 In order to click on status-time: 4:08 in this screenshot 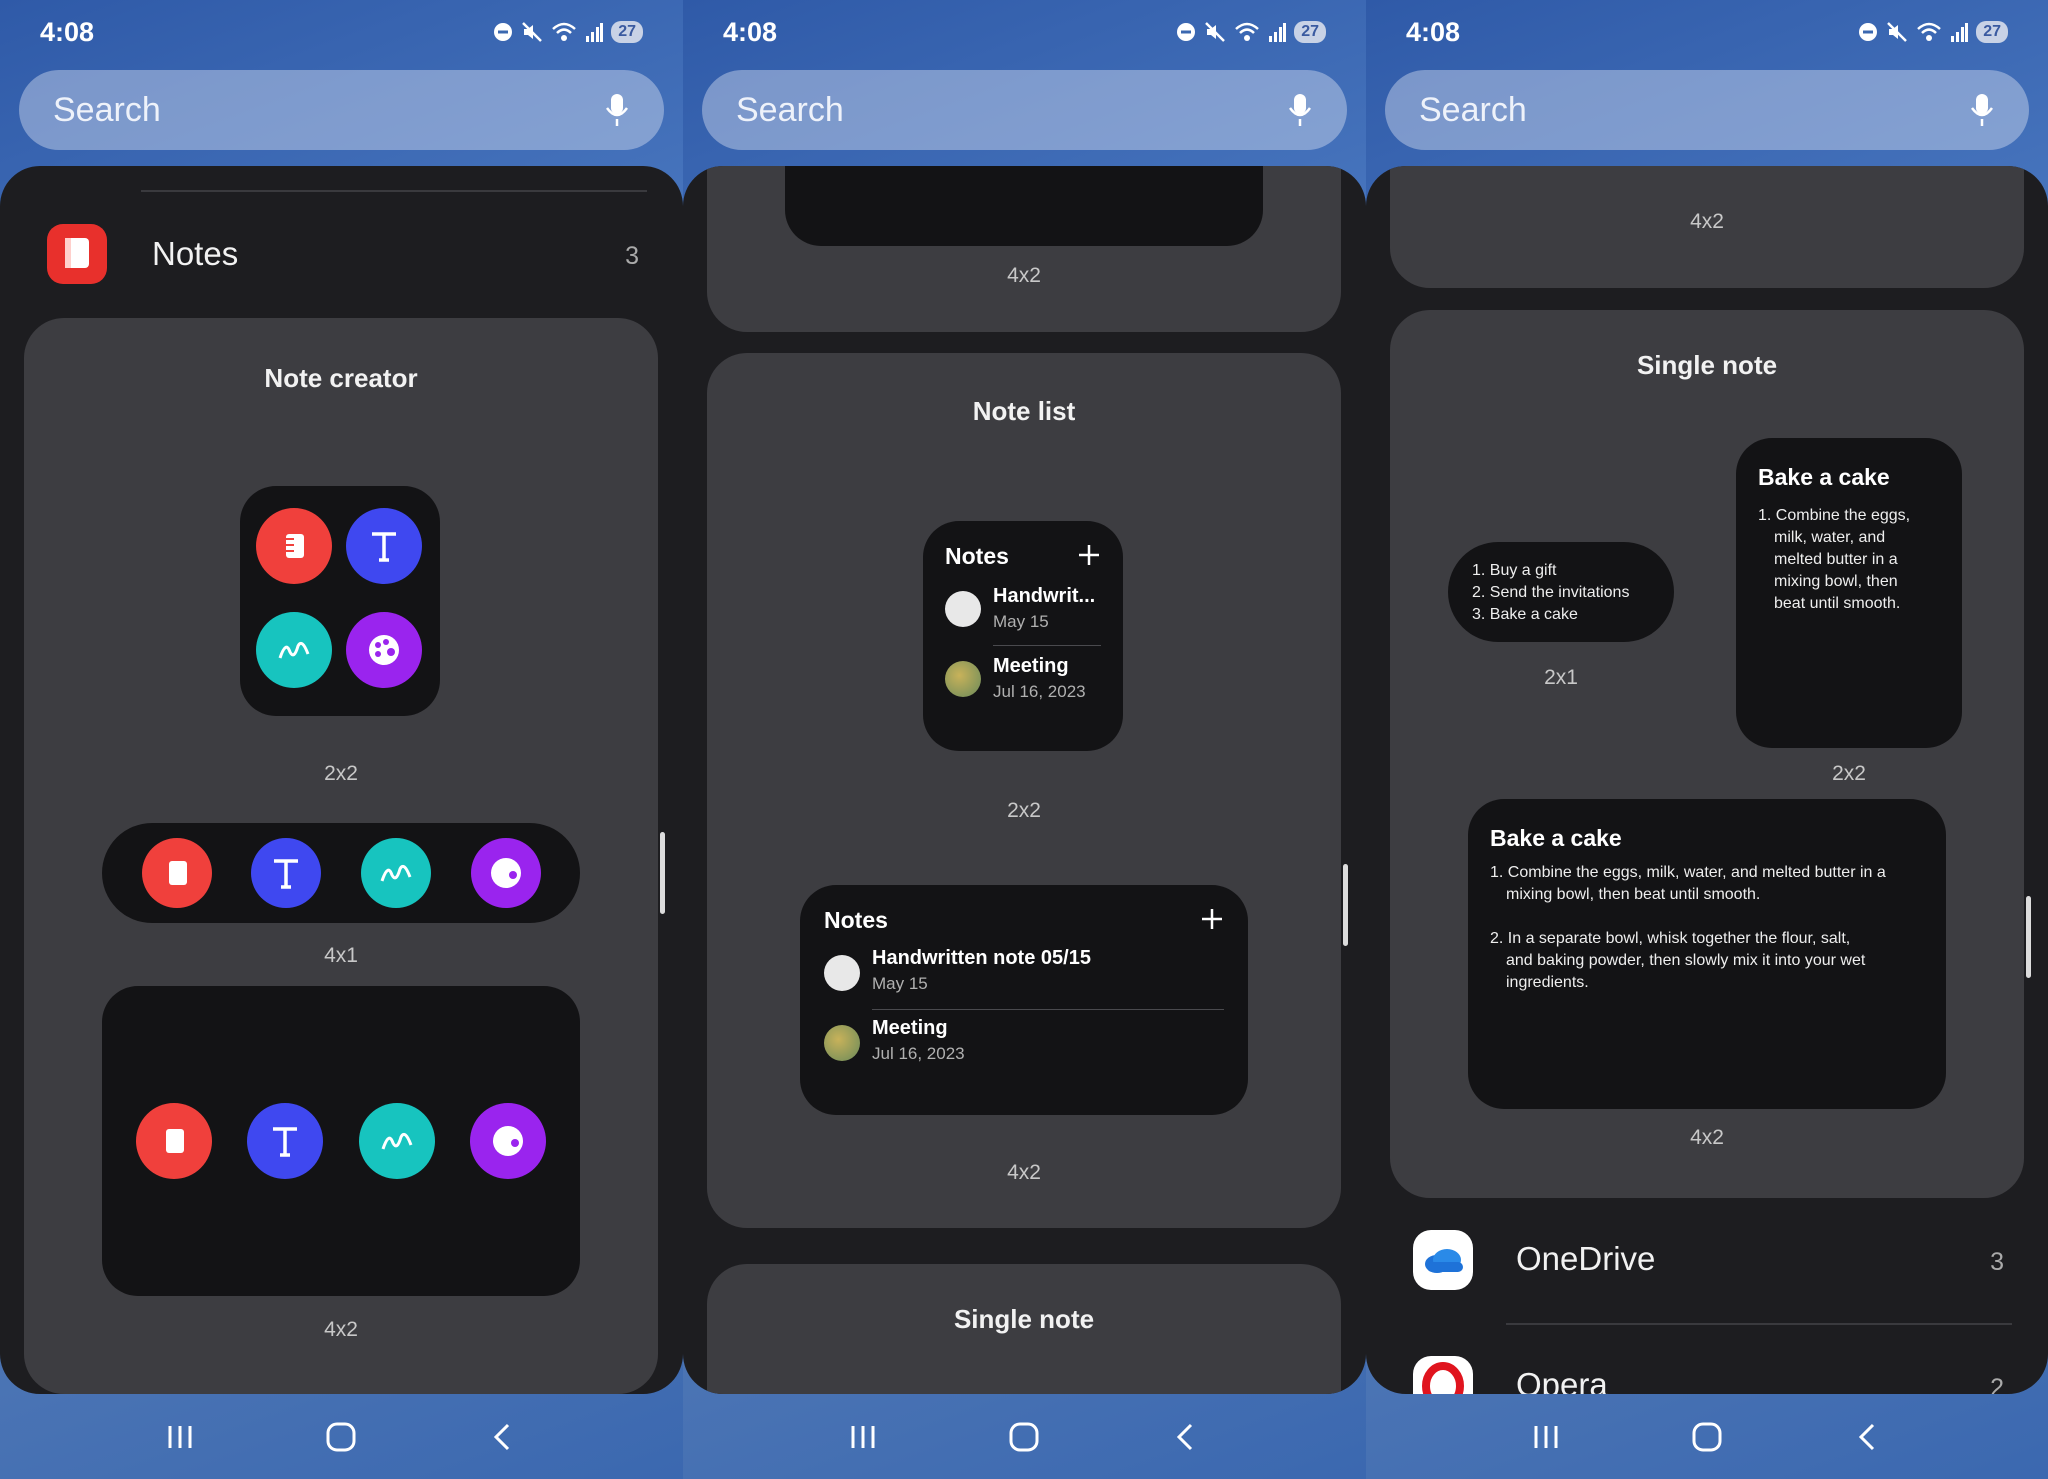, I will do `click(750, 31)`.